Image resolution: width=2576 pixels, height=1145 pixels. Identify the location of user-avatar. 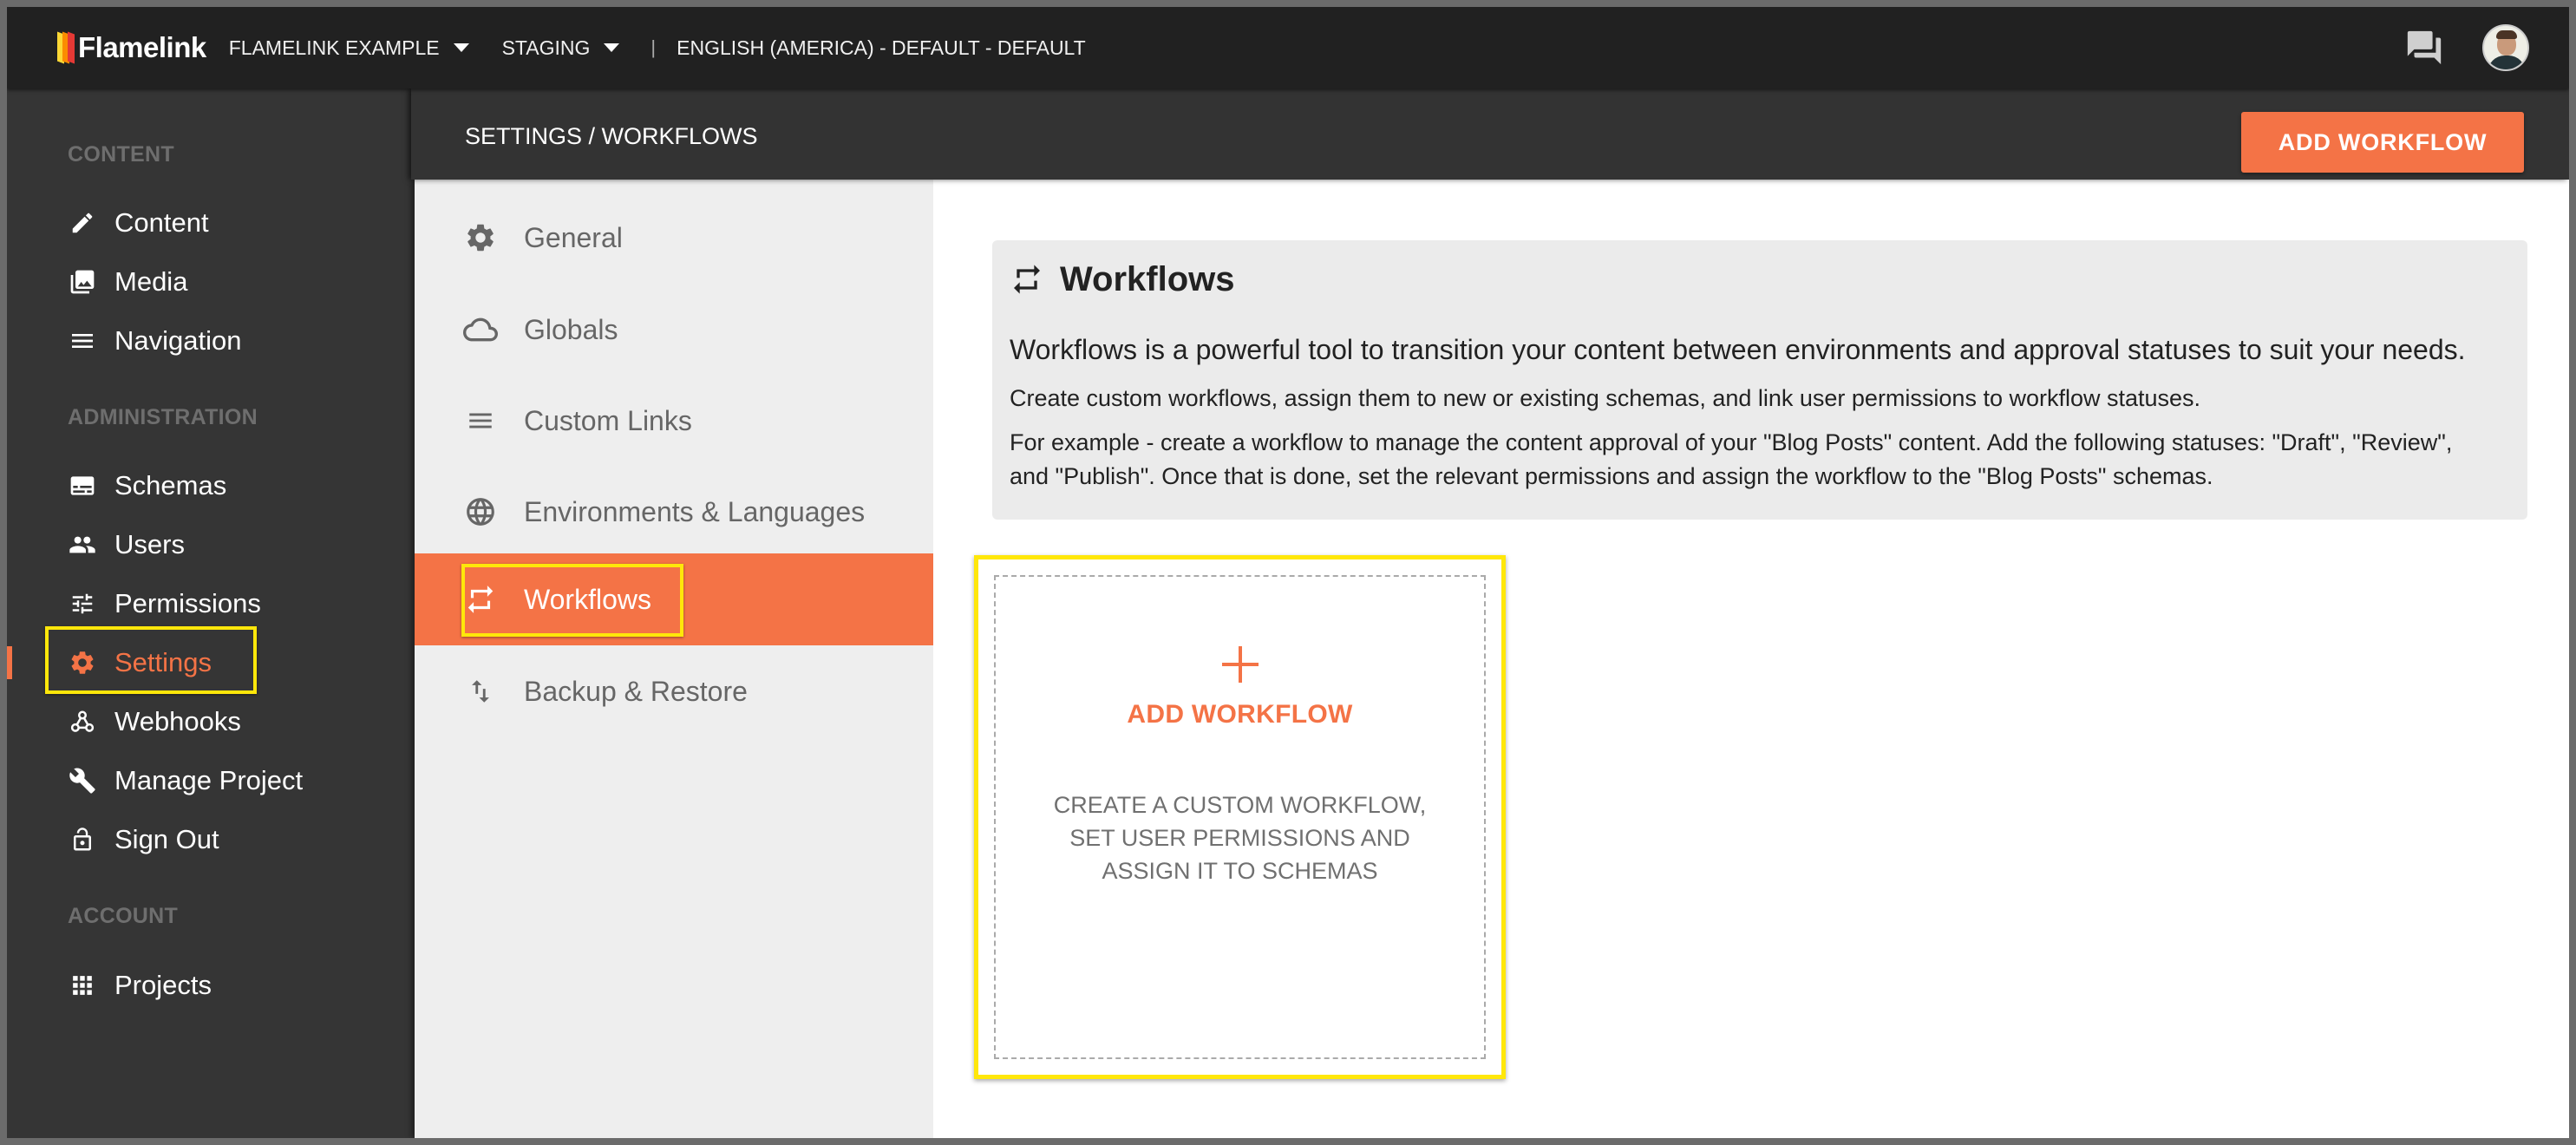
(2505, 47).